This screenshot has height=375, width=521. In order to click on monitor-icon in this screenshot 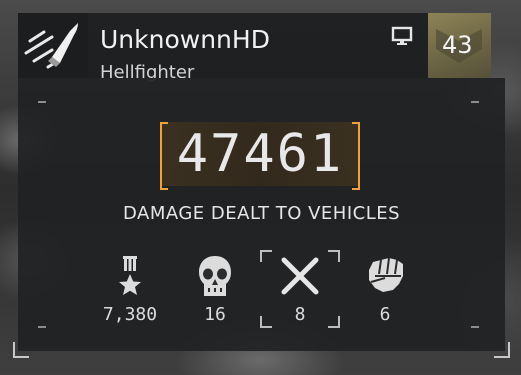, I will do `click(402, 35)`.